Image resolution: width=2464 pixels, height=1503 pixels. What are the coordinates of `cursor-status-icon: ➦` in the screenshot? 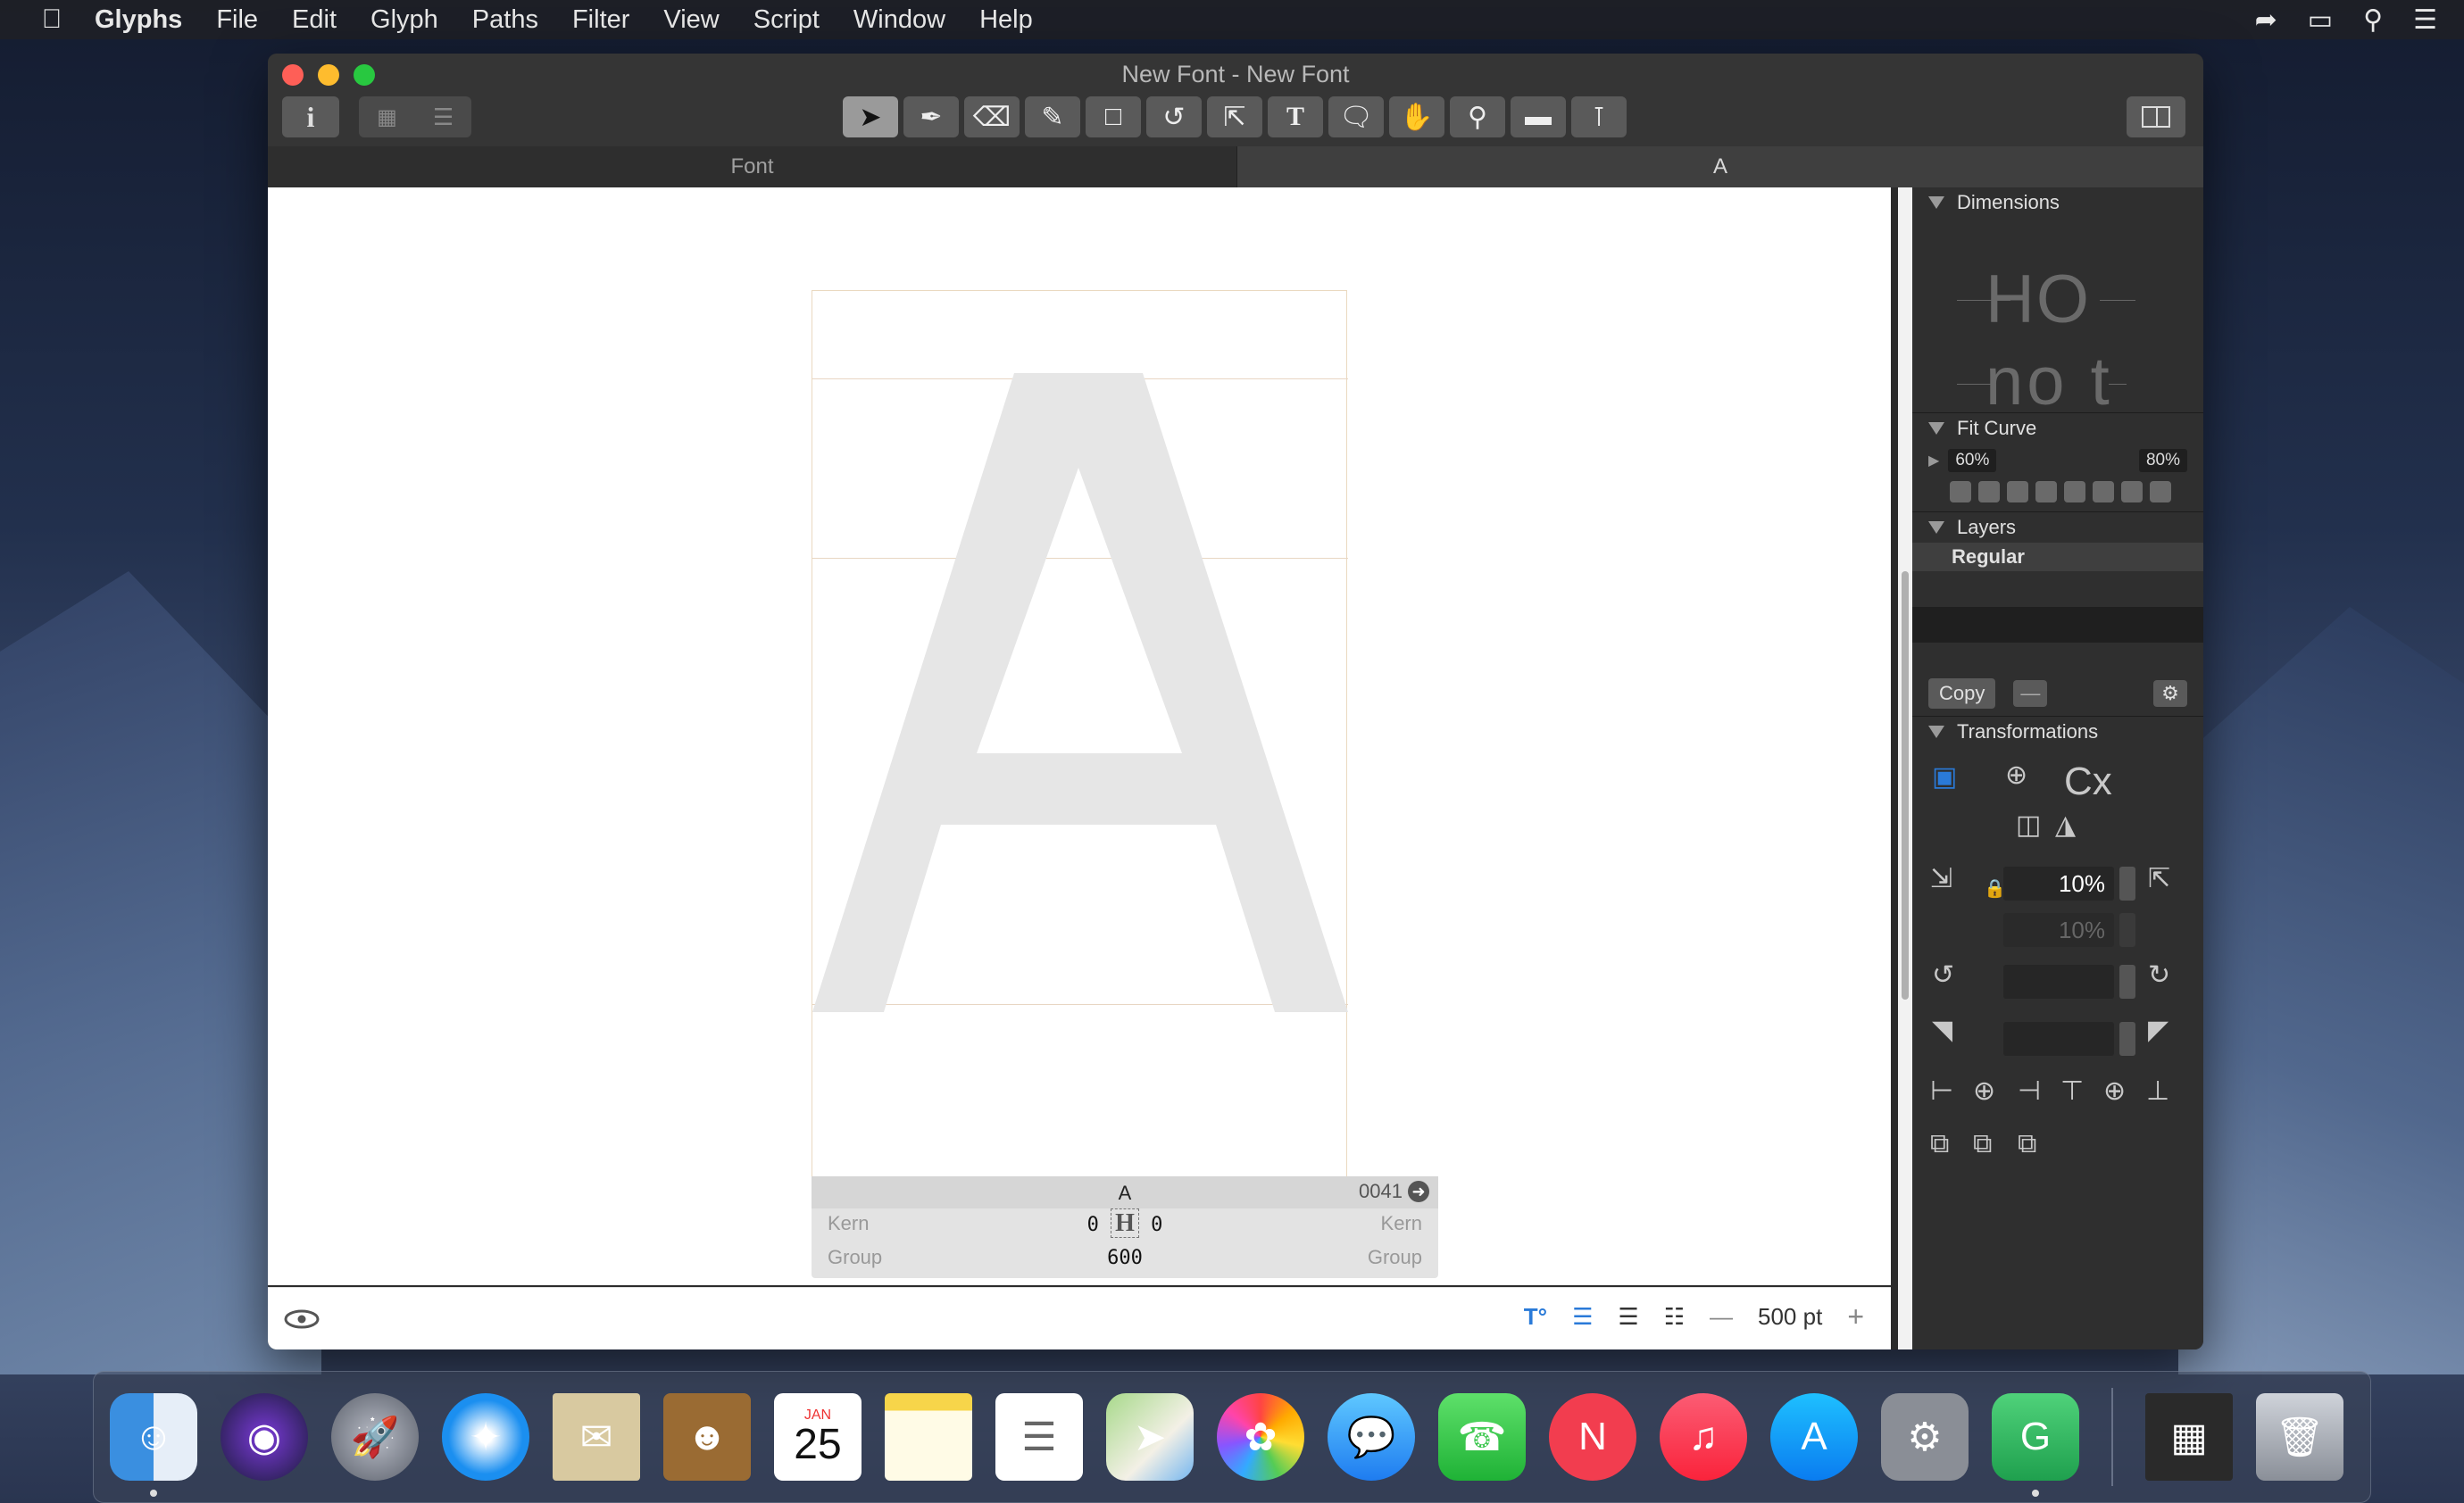 It's located at (2266, 20).